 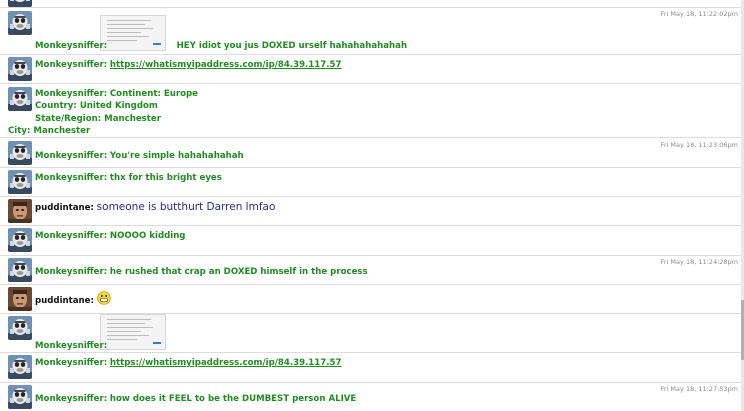 What do you see at coordinates (699, 14) in the screenshot?
I see `message-timestamp: Fri May 18, 11:22:02pm` at bounding box center [699, 14].